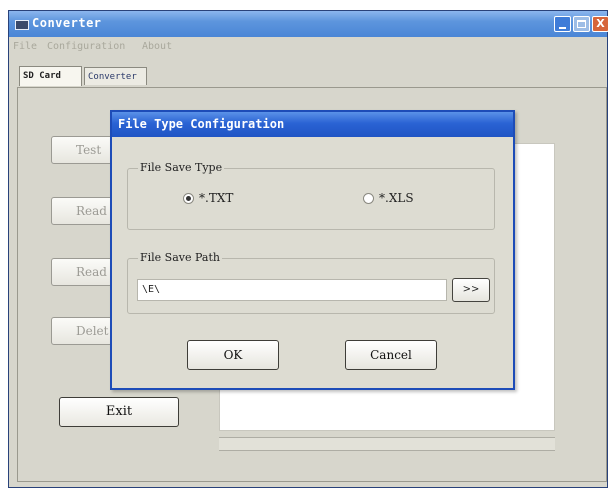  I want to click on radio-txt-label: *.TXT, so click(216, 198).